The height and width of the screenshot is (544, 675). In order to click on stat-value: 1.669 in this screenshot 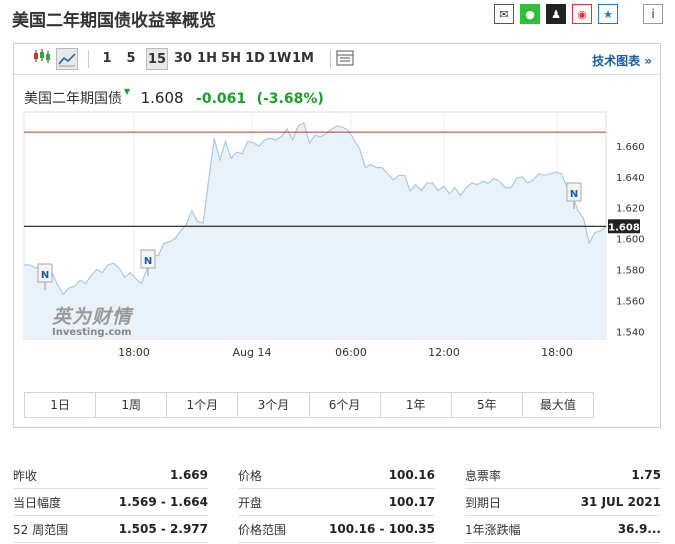, I will do `click(189, 475)`.